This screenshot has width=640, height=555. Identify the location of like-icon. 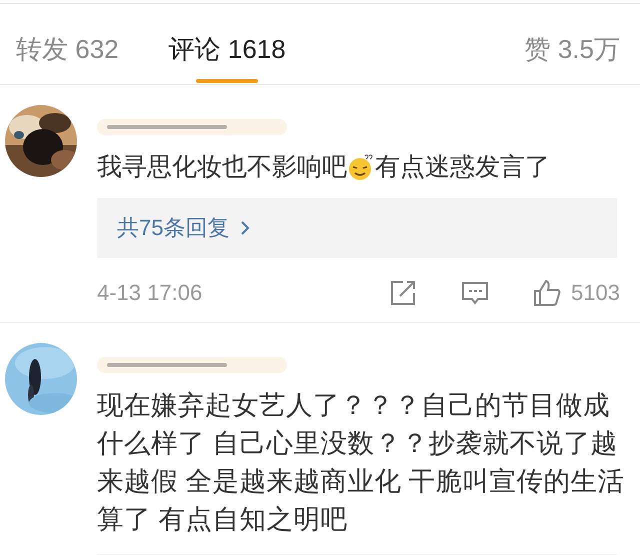
(547, 293).